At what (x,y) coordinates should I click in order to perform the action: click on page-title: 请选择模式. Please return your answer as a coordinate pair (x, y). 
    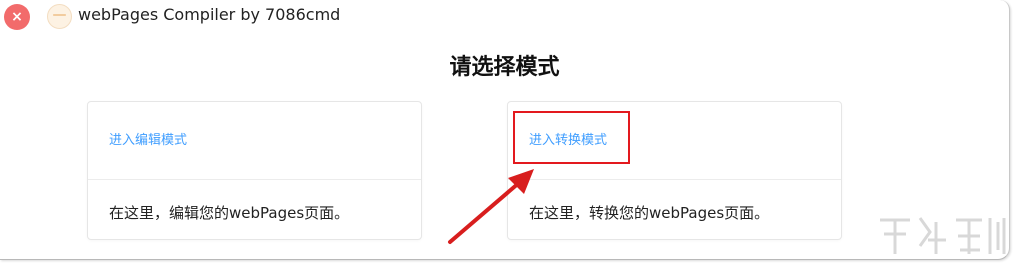
    Looking at the image, I should click on (504, 67).